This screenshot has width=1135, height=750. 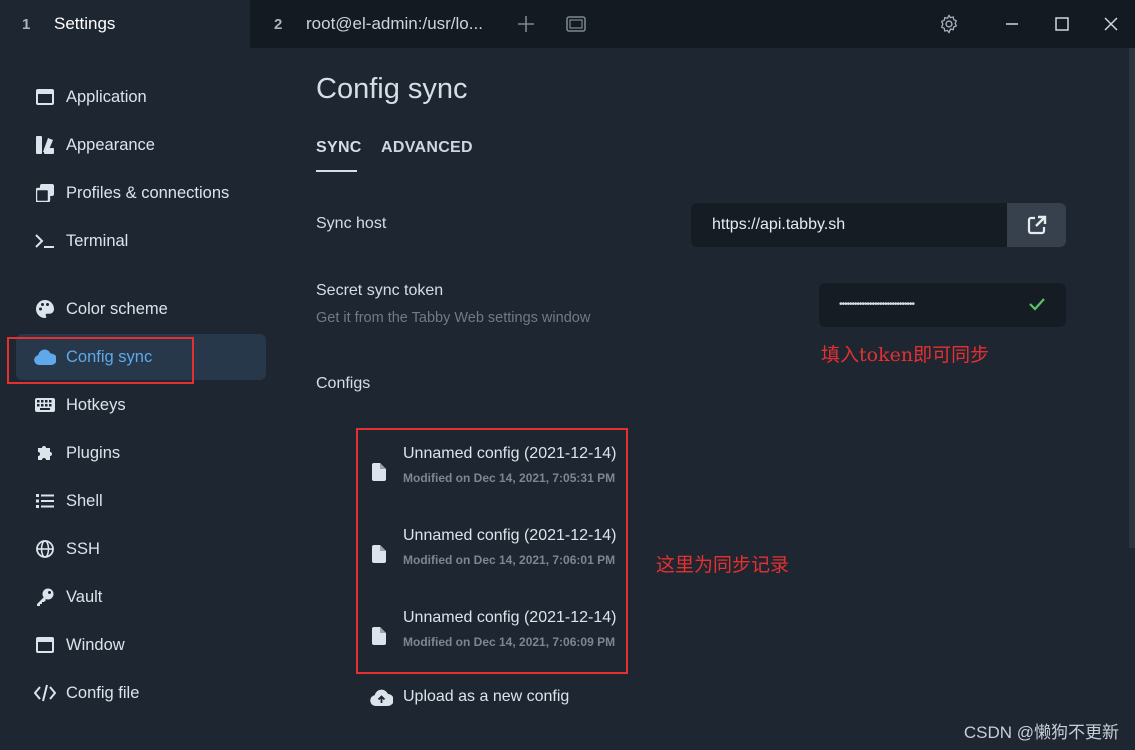 I want to click on minimize-button, so click(x=1012, y=24).